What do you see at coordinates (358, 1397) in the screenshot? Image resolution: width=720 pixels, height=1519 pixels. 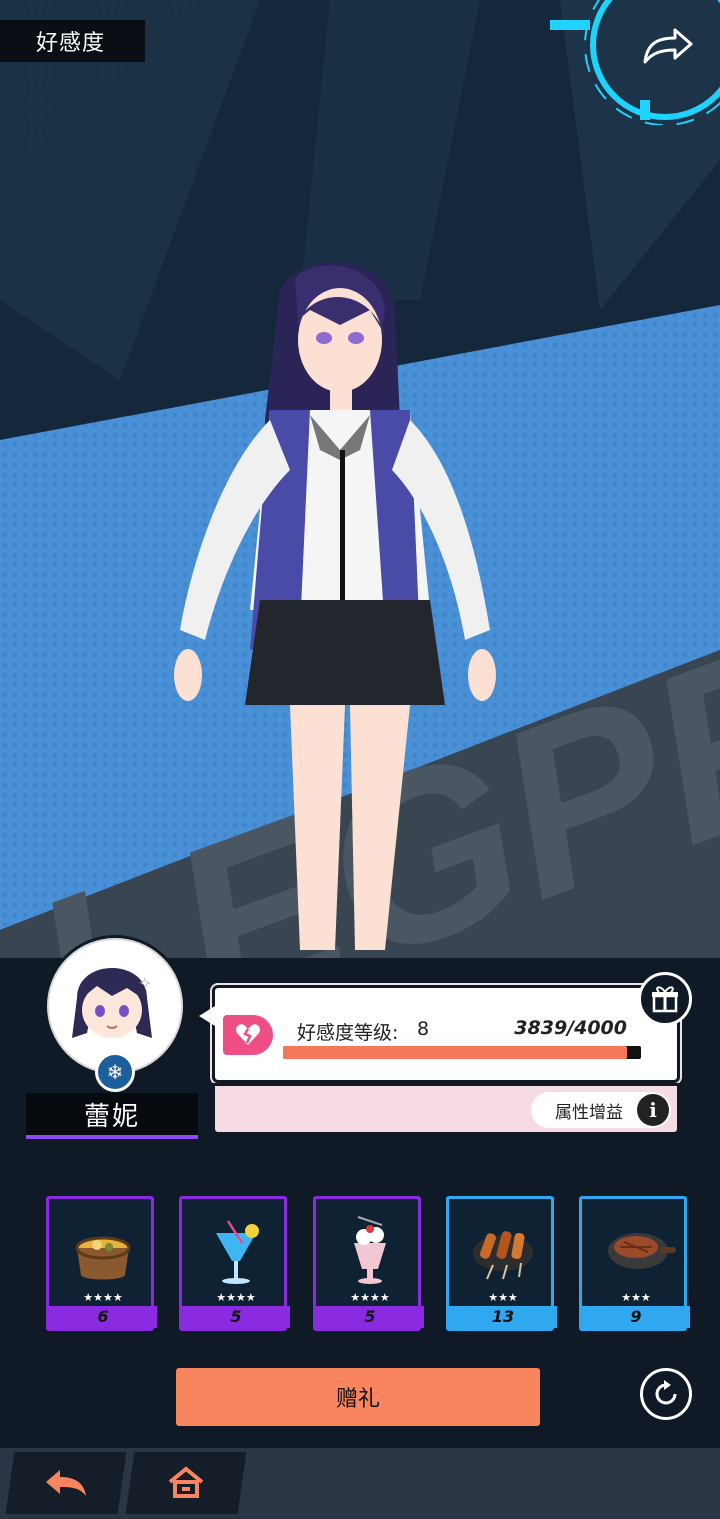 I see `give-gift-button: 赠礼` at bounding box center [358, 1397].